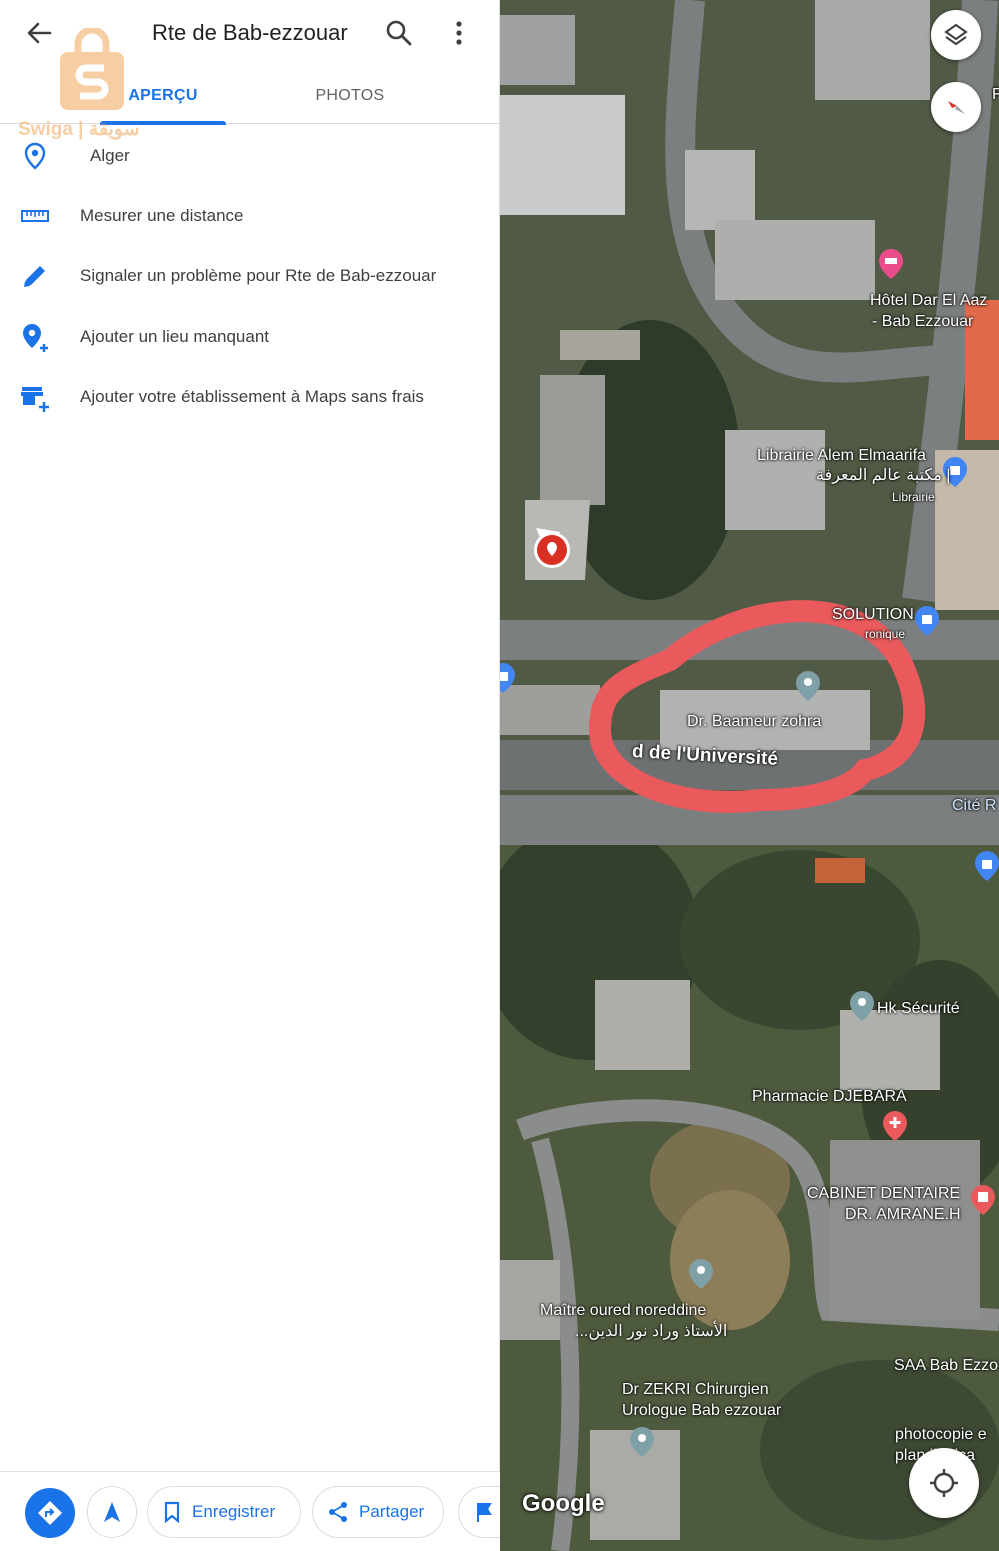 The width and height of the screenshot is (999, 1551). What do you see at coordinates (884, 1193) in the screenshot?
I see `map-label-cabinet: CABINET DENTAIRE` at bounding box center [884, 1193].